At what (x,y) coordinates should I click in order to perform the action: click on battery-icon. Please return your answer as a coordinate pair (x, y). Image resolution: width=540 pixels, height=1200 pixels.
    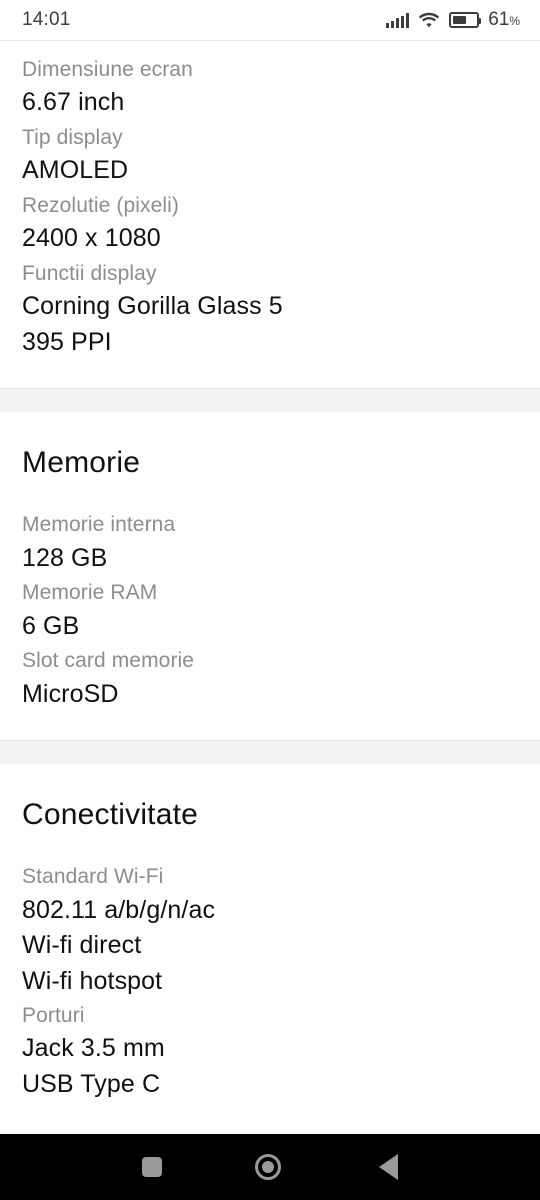
    Looking at the image, I should click on (465, 20).